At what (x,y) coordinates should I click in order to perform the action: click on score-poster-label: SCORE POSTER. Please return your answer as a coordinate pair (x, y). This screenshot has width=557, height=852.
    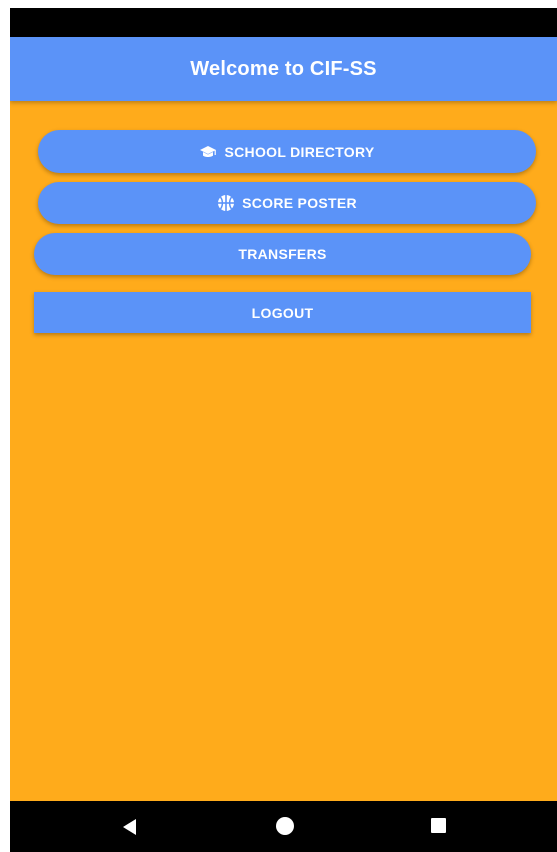
    Looking at the image, I should click on (299, 203).